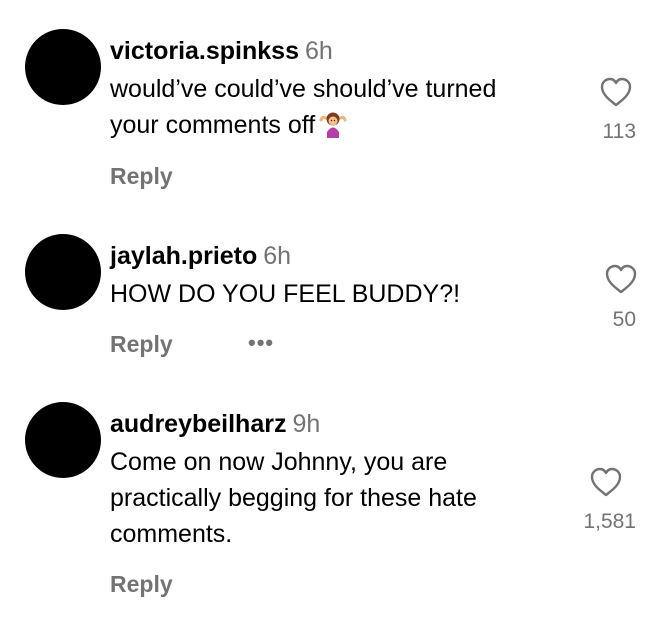 The width and height of the screenshot is (666, 636). I want to click on comment-text: HOW DO YOU FEEL BUDDY?!, so click(285, 294).